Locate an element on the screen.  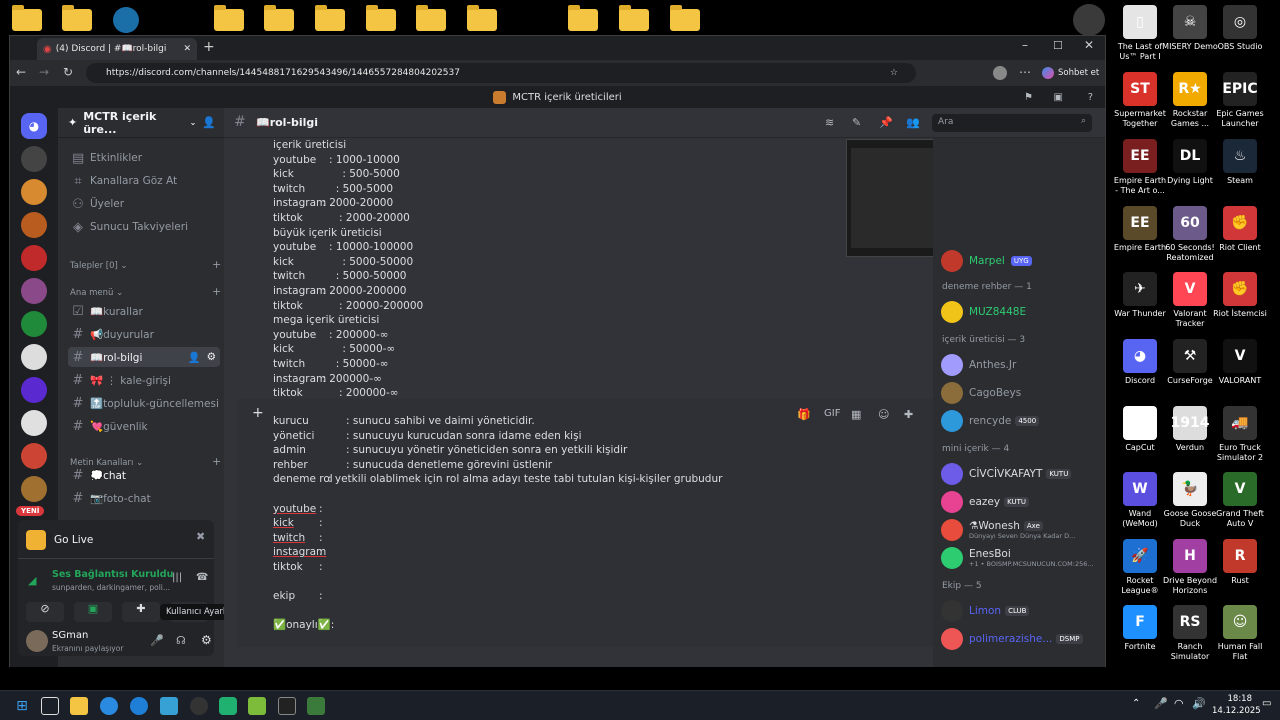
maximize-icon: ☐ is located at coordinates (1058, 45).